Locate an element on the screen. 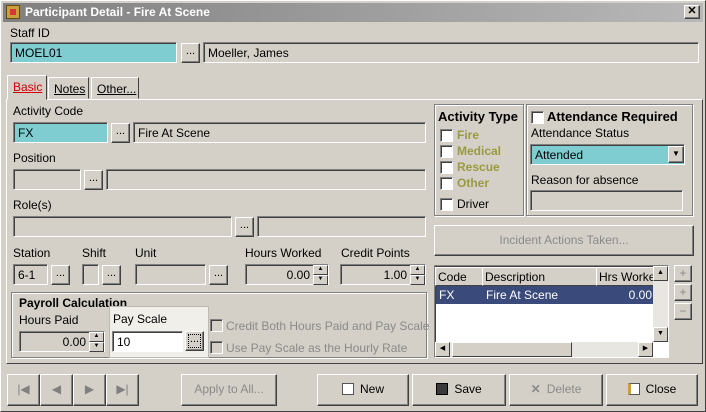 The height and width of the screenshot is (412, 706). grid-horizontal-scrollbar: ◀ ▶ is located at coordinates (544, 349).